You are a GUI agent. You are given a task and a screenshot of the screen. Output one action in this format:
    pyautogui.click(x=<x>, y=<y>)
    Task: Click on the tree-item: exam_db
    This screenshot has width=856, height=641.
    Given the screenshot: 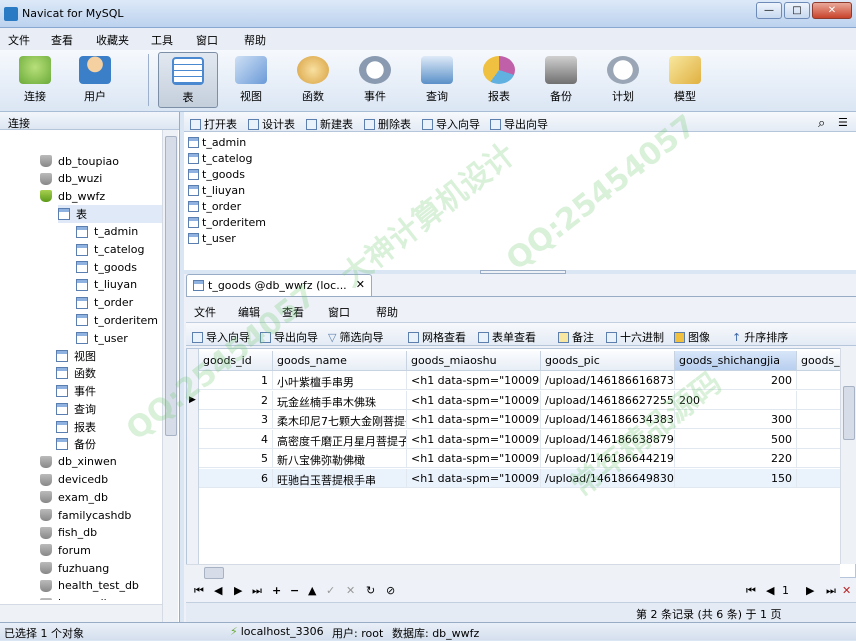 What is the action you would take?
    pyautogui.click(x=74, y=497)
    